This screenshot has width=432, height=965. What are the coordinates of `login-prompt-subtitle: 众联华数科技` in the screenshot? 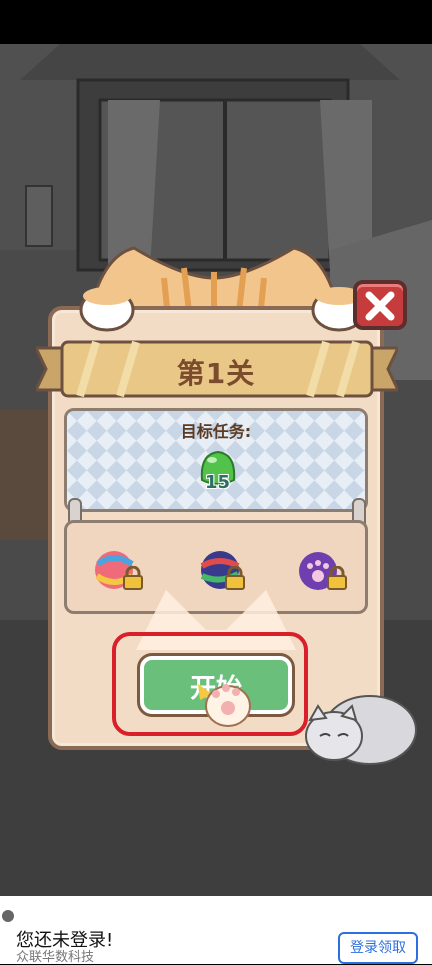 It's located at (55, 957).